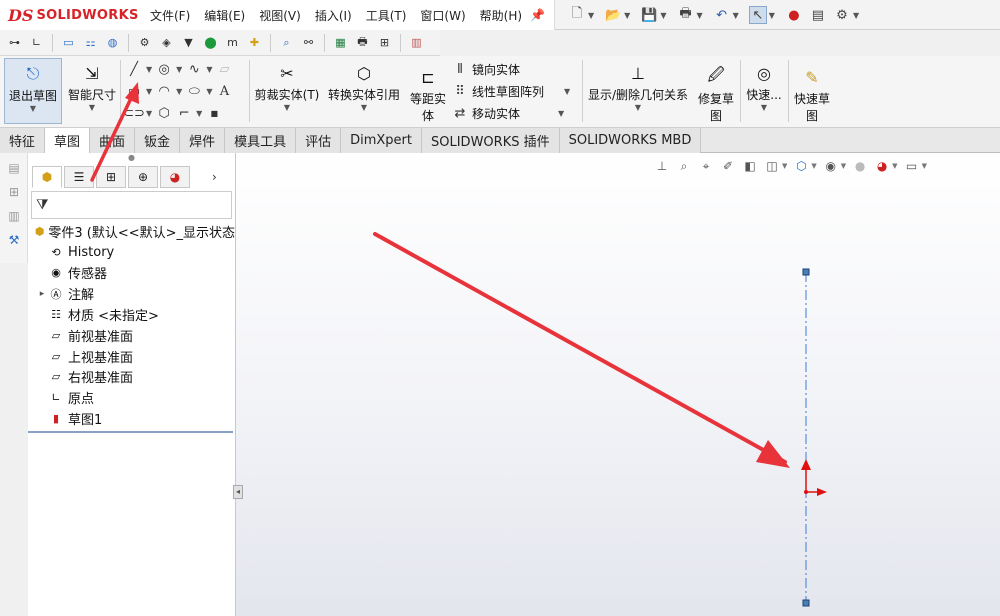  I want to click on tab-features: 特征, so click(23, 140).